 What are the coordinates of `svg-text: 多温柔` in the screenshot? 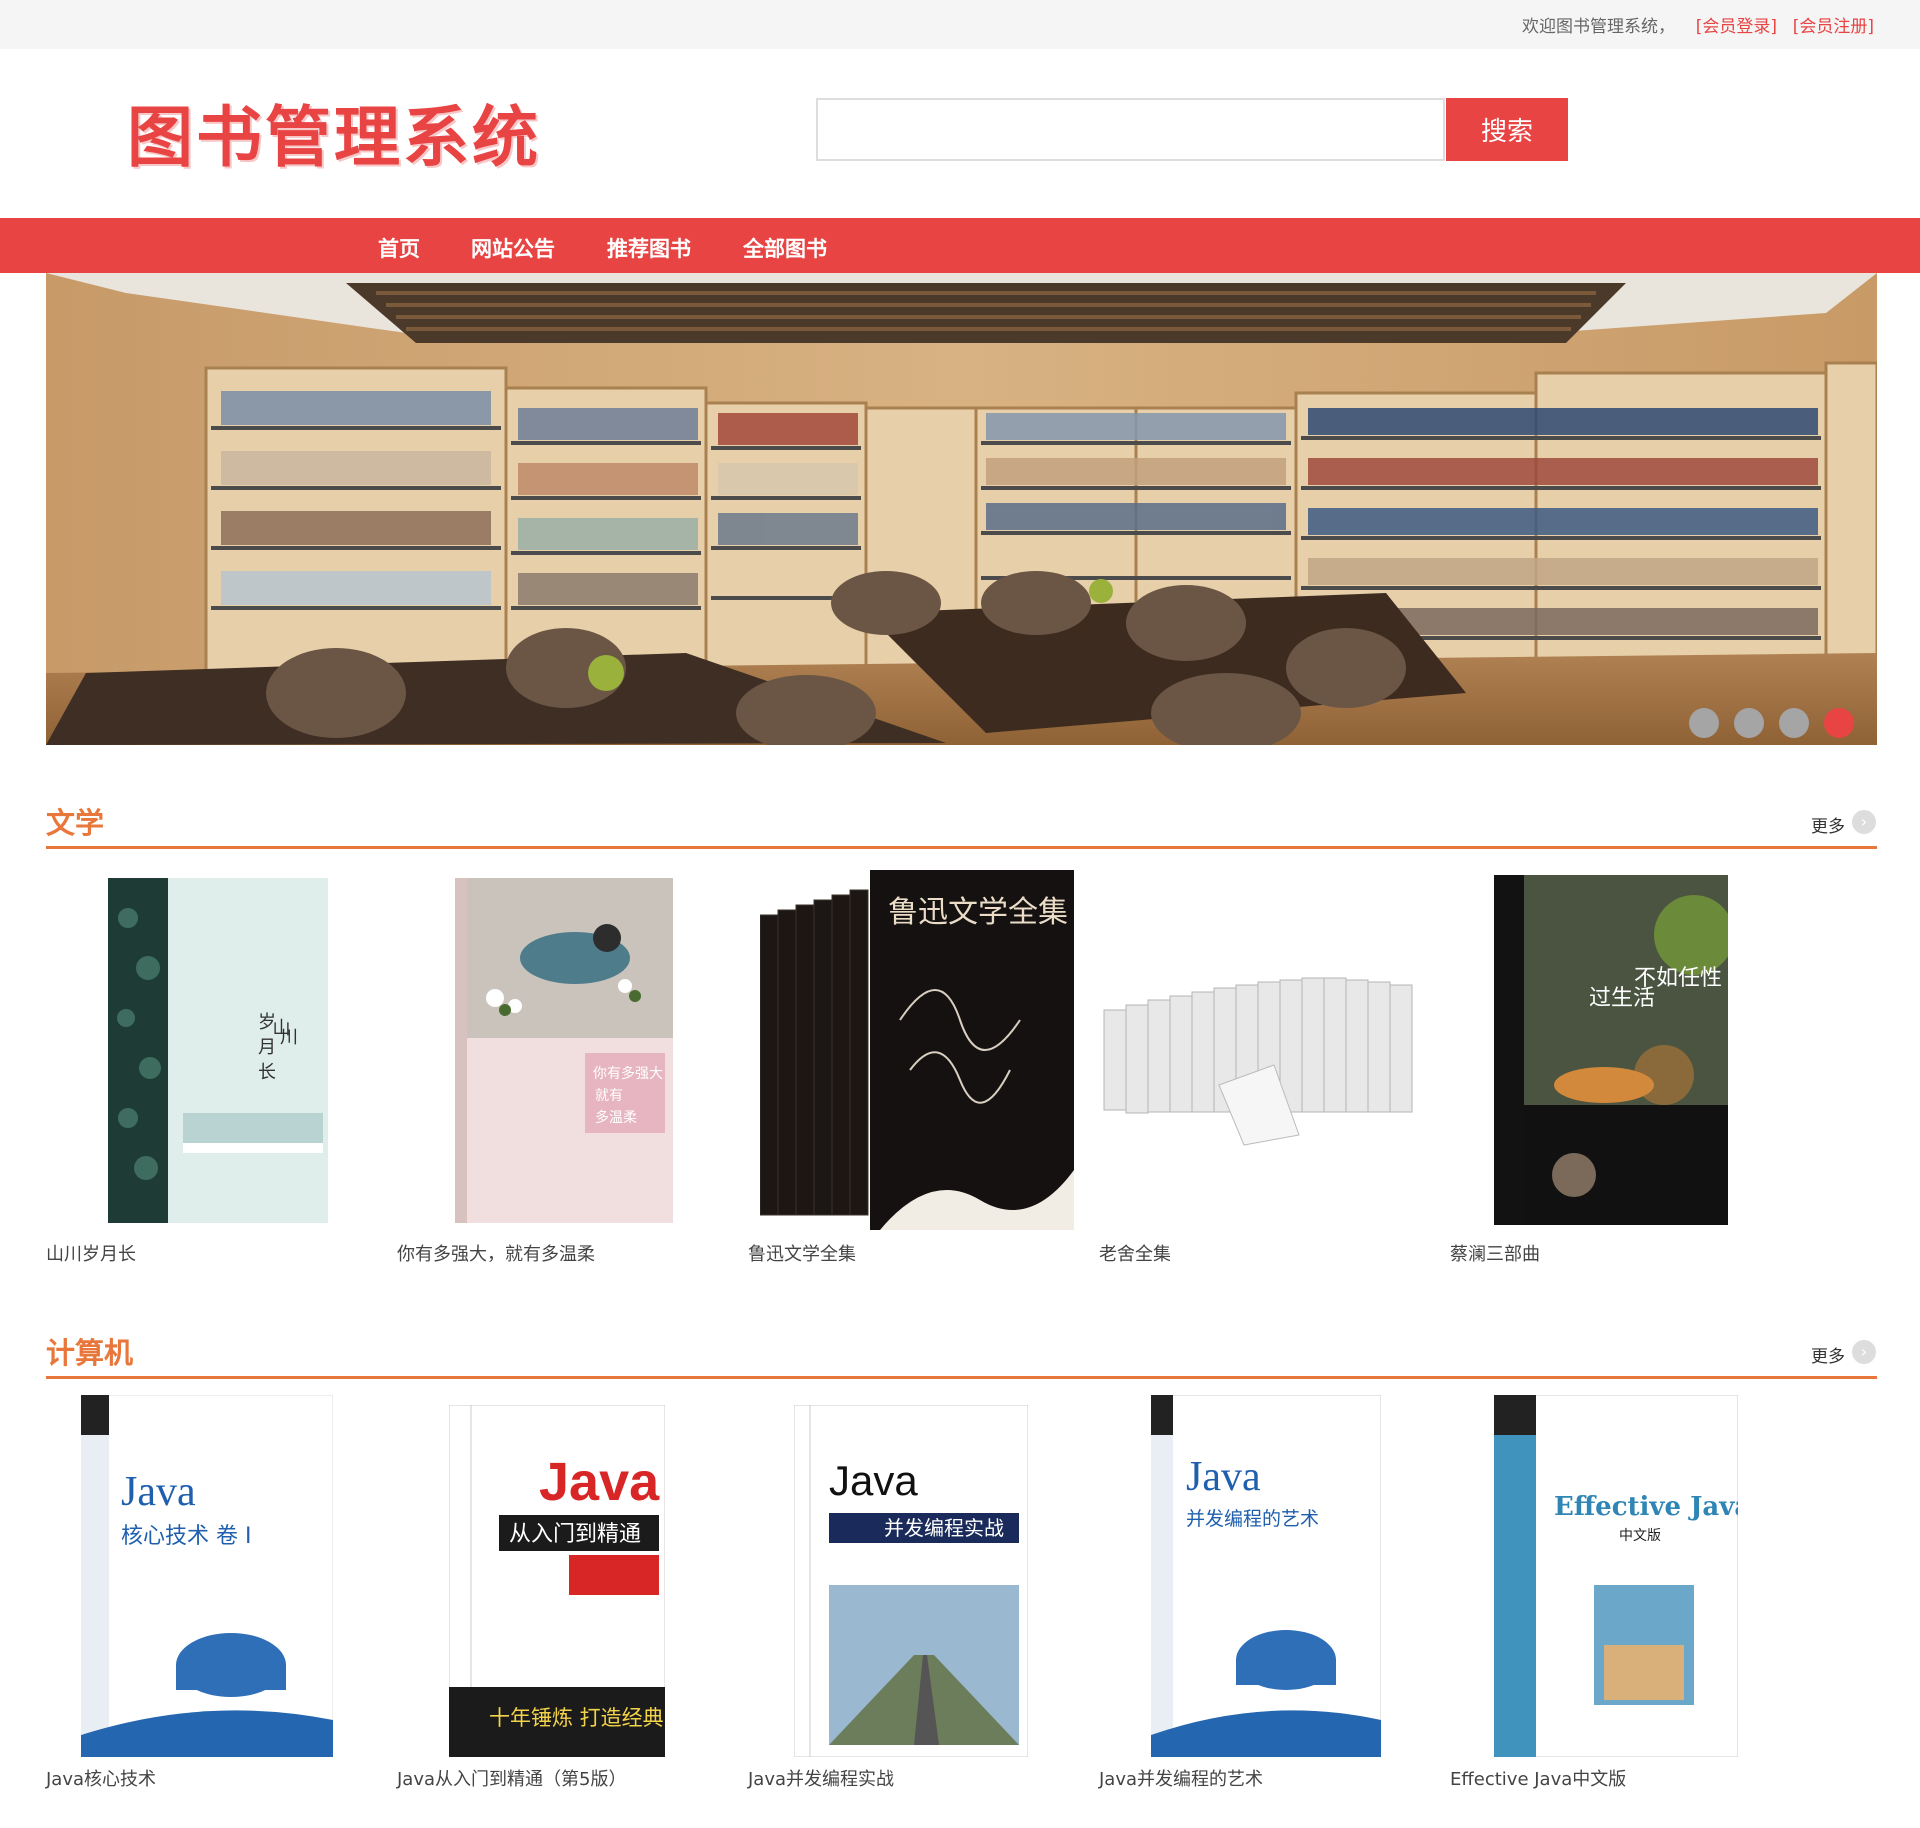 It's located at (616, 1117).